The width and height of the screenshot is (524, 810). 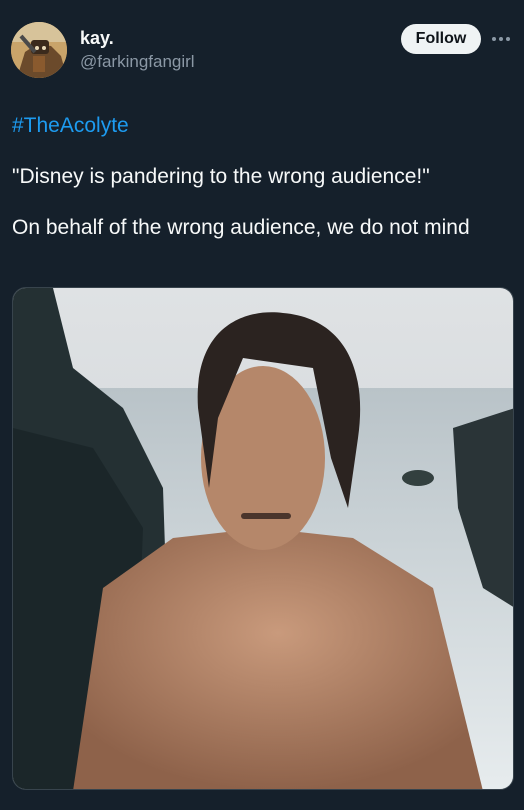 What do you see at coordinates (137, 62) in the screenshot?
I see `user-handle: @farkingfangirl` at bounding box center [137, 62].